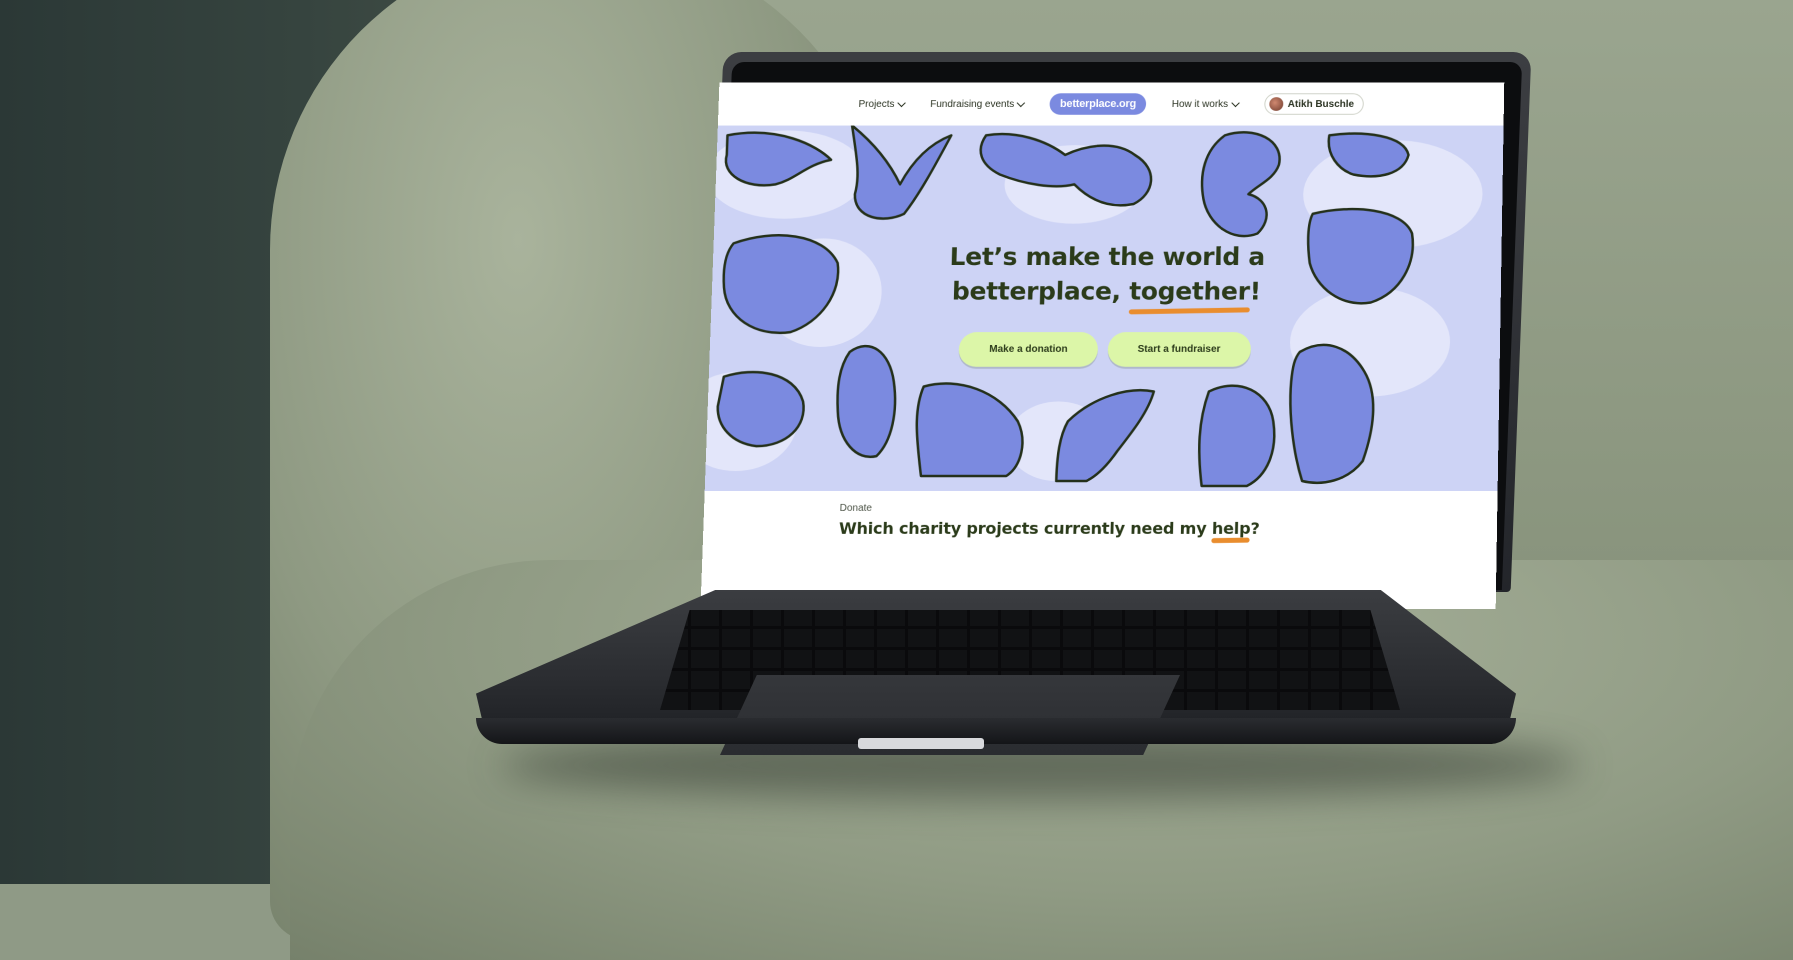 This screenshot has width=1793, height=960. What do you see at coordinates (1179, 349) in the screenshot?
I see `start-fundraiser-button: Start a fundraiser` at bounding box center [1179, 349].